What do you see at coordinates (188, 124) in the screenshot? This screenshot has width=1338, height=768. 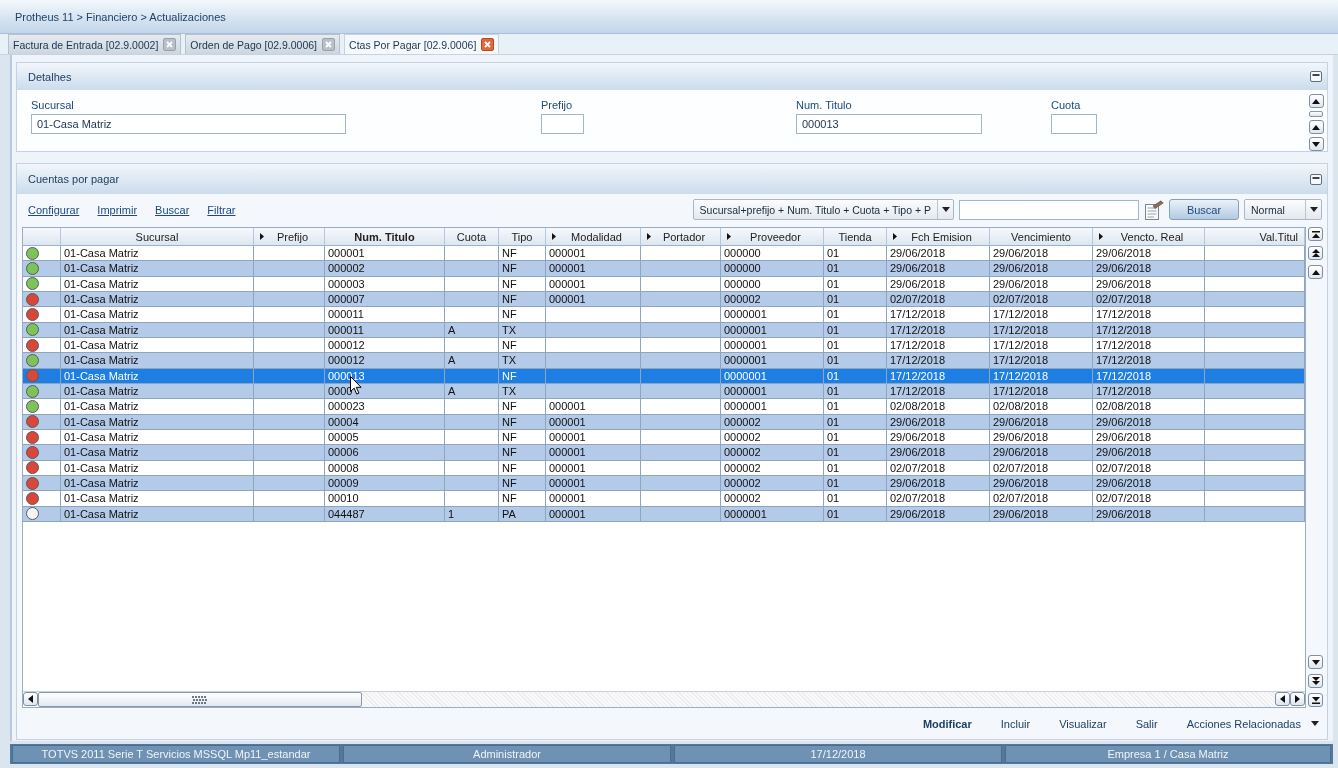 I see `text-field: 01-Casa Matriz` at bounding box center [188, 124].